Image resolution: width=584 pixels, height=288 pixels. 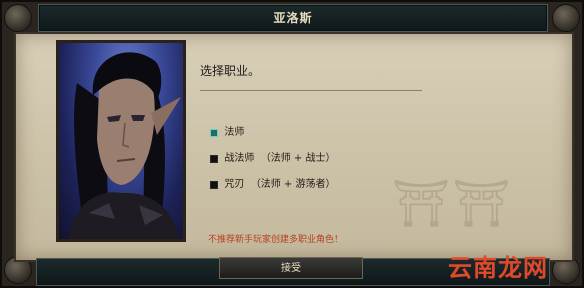 I want to click on option-detail: （法师 + 战士）, so click(x=298, y=158).